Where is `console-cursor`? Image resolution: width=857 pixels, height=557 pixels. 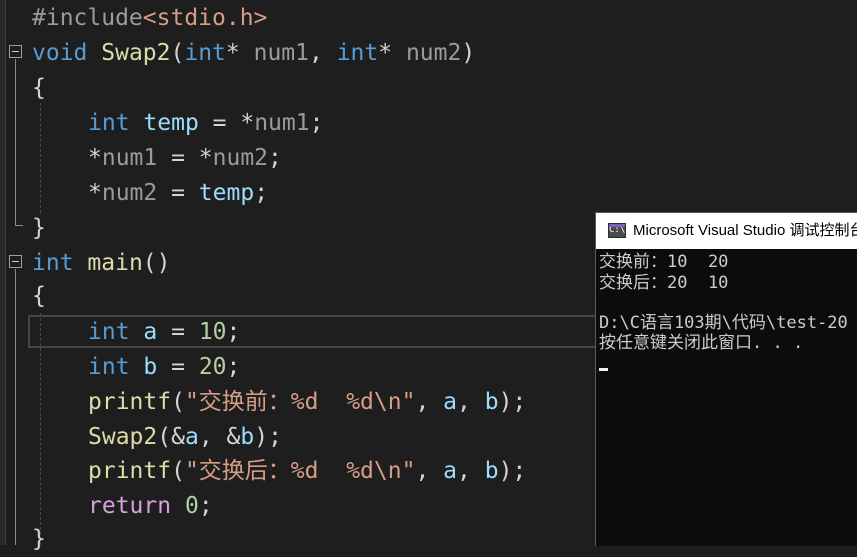
console-cursor is located at coordinates (603, 369).